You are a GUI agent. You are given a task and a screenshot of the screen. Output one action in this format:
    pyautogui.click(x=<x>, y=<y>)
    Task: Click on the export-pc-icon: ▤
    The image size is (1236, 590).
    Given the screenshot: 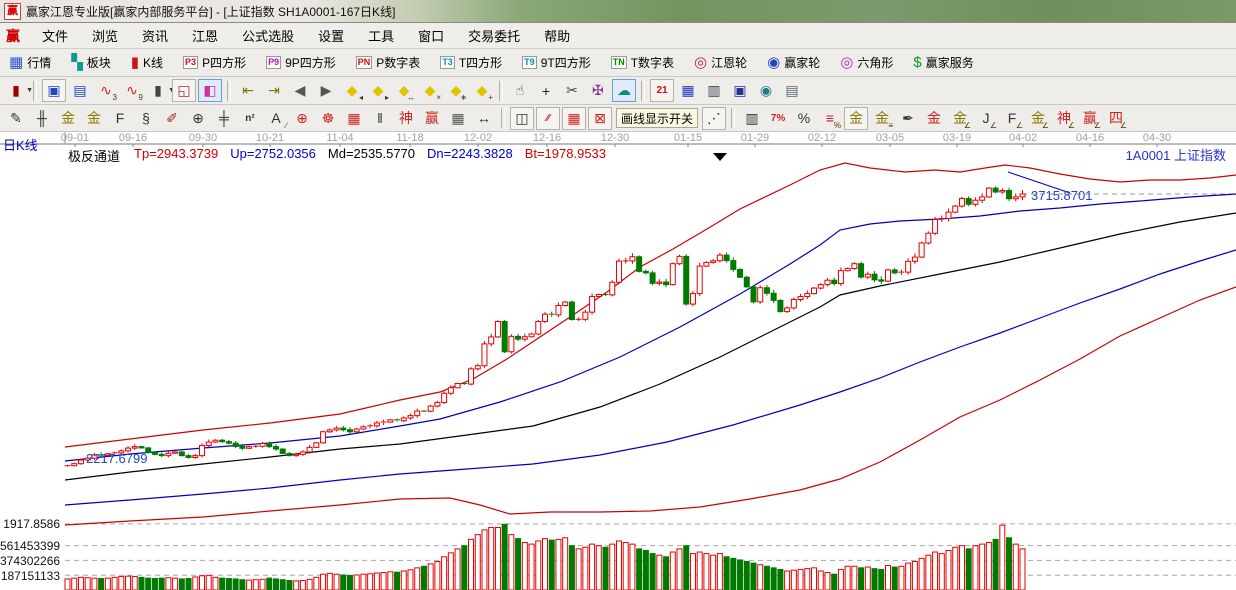 What is the action you would take?
    pyautogui.click(x=792, y=90)
    